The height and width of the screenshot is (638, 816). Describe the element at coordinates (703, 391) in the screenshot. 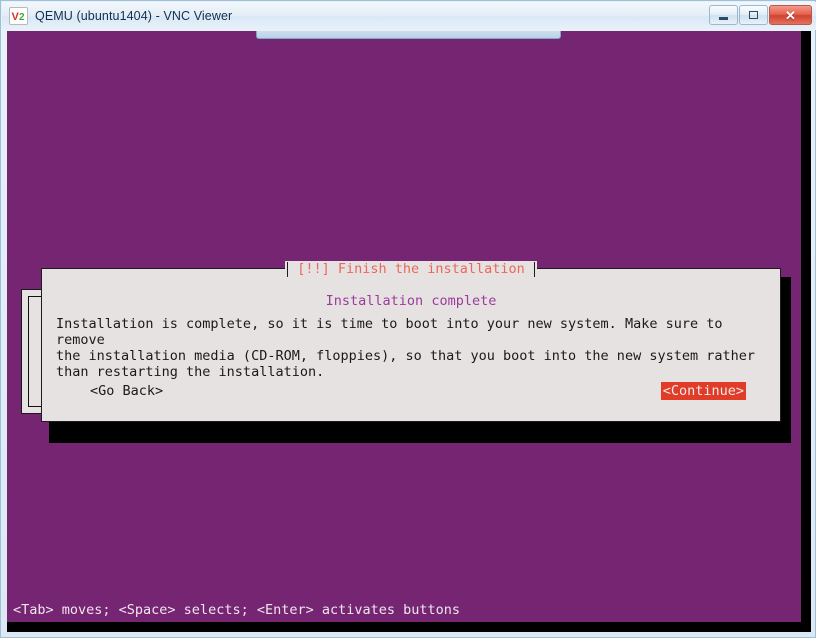

I see `continue-button: <Continue>` at that location.